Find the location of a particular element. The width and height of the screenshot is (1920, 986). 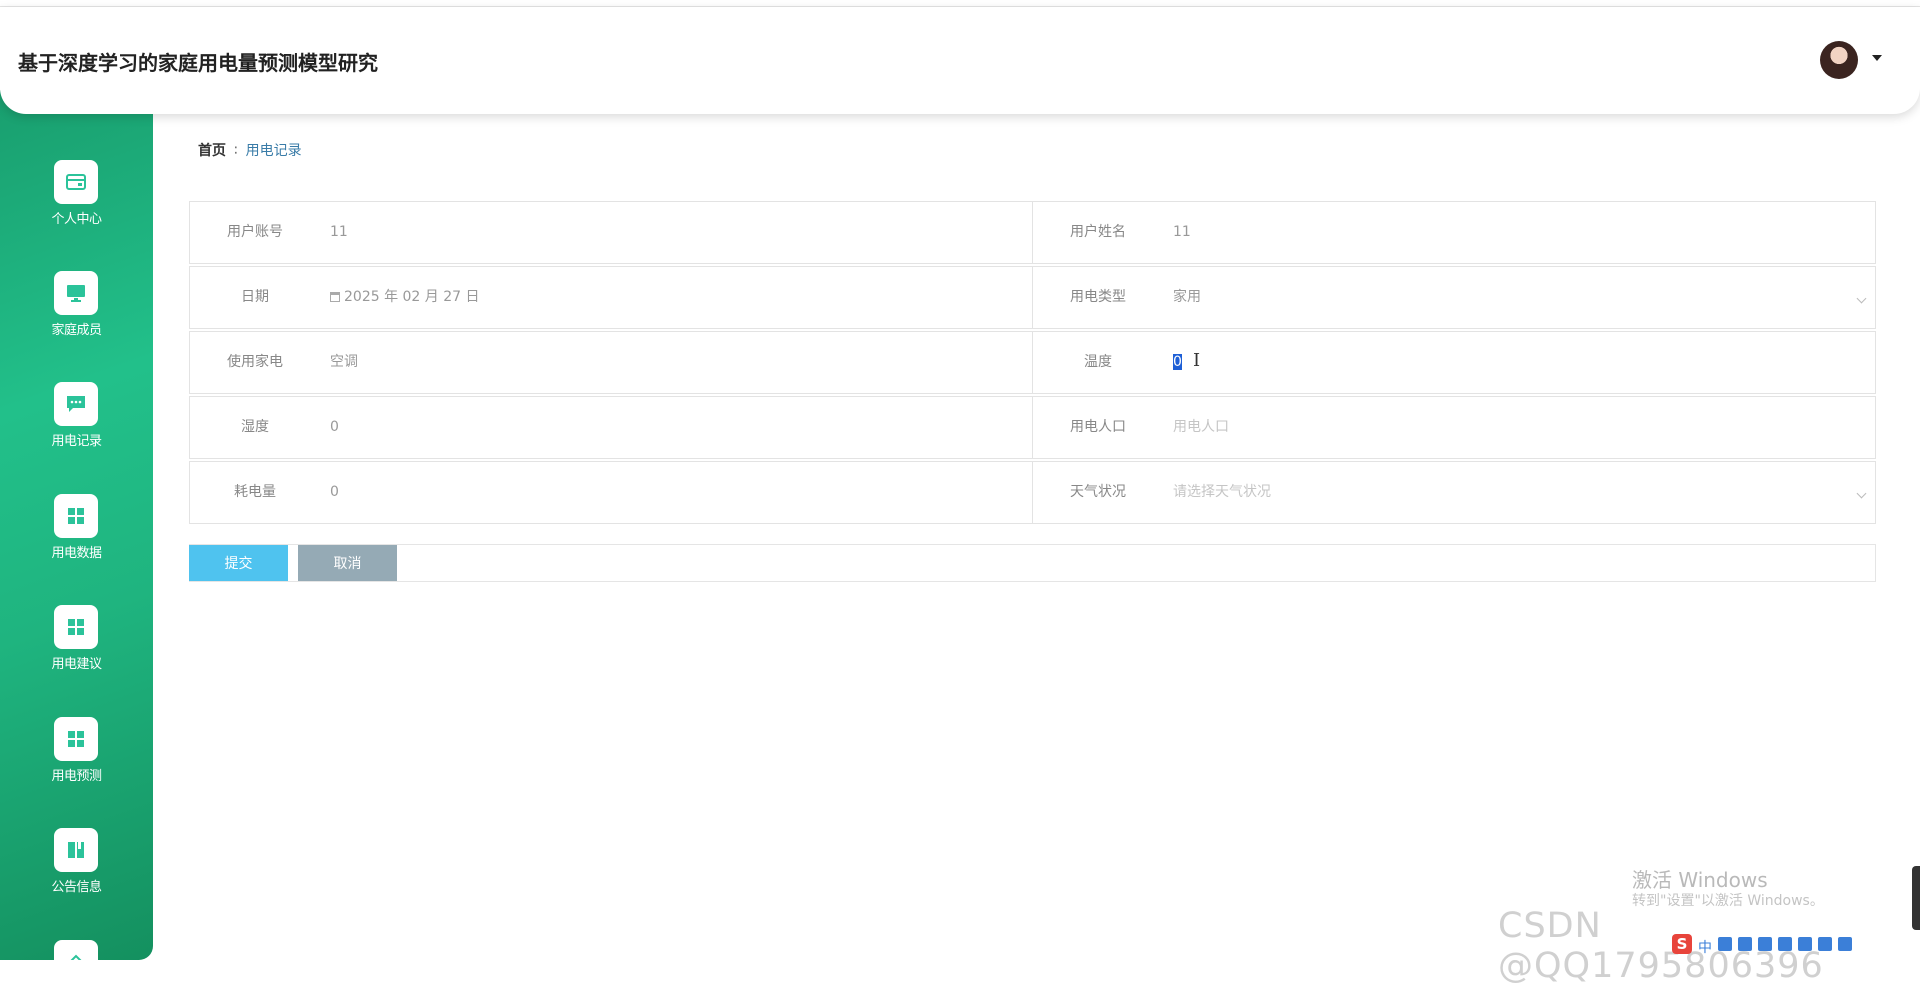

top-header: 基于深度学习的家庭用电量预测模型研究 is located at coordinates (960, 60).